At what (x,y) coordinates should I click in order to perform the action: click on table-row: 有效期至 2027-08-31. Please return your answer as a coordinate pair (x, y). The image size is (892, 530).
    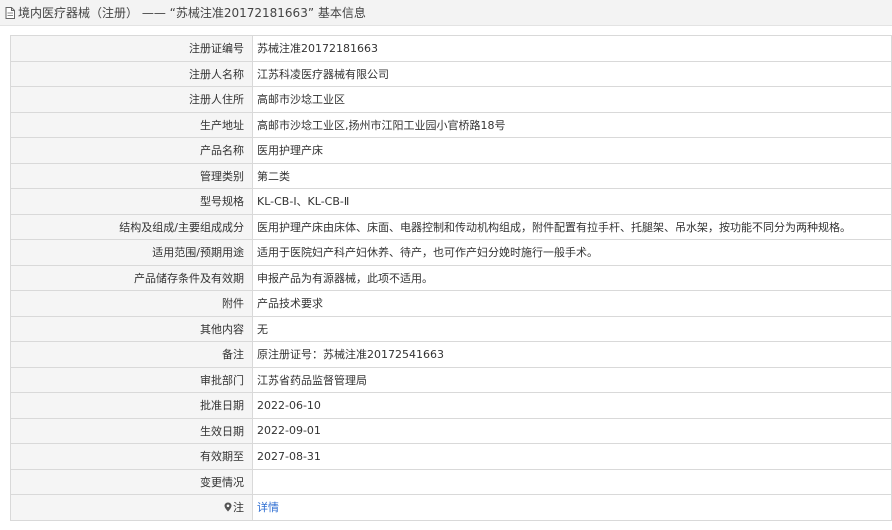
    Looking at the image, I should click on (451, 456).